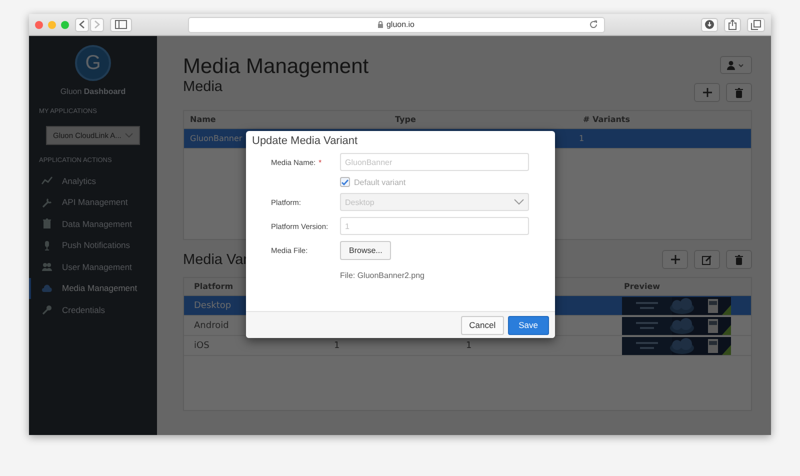  I want to click on tabs-button, so click(756, 25).